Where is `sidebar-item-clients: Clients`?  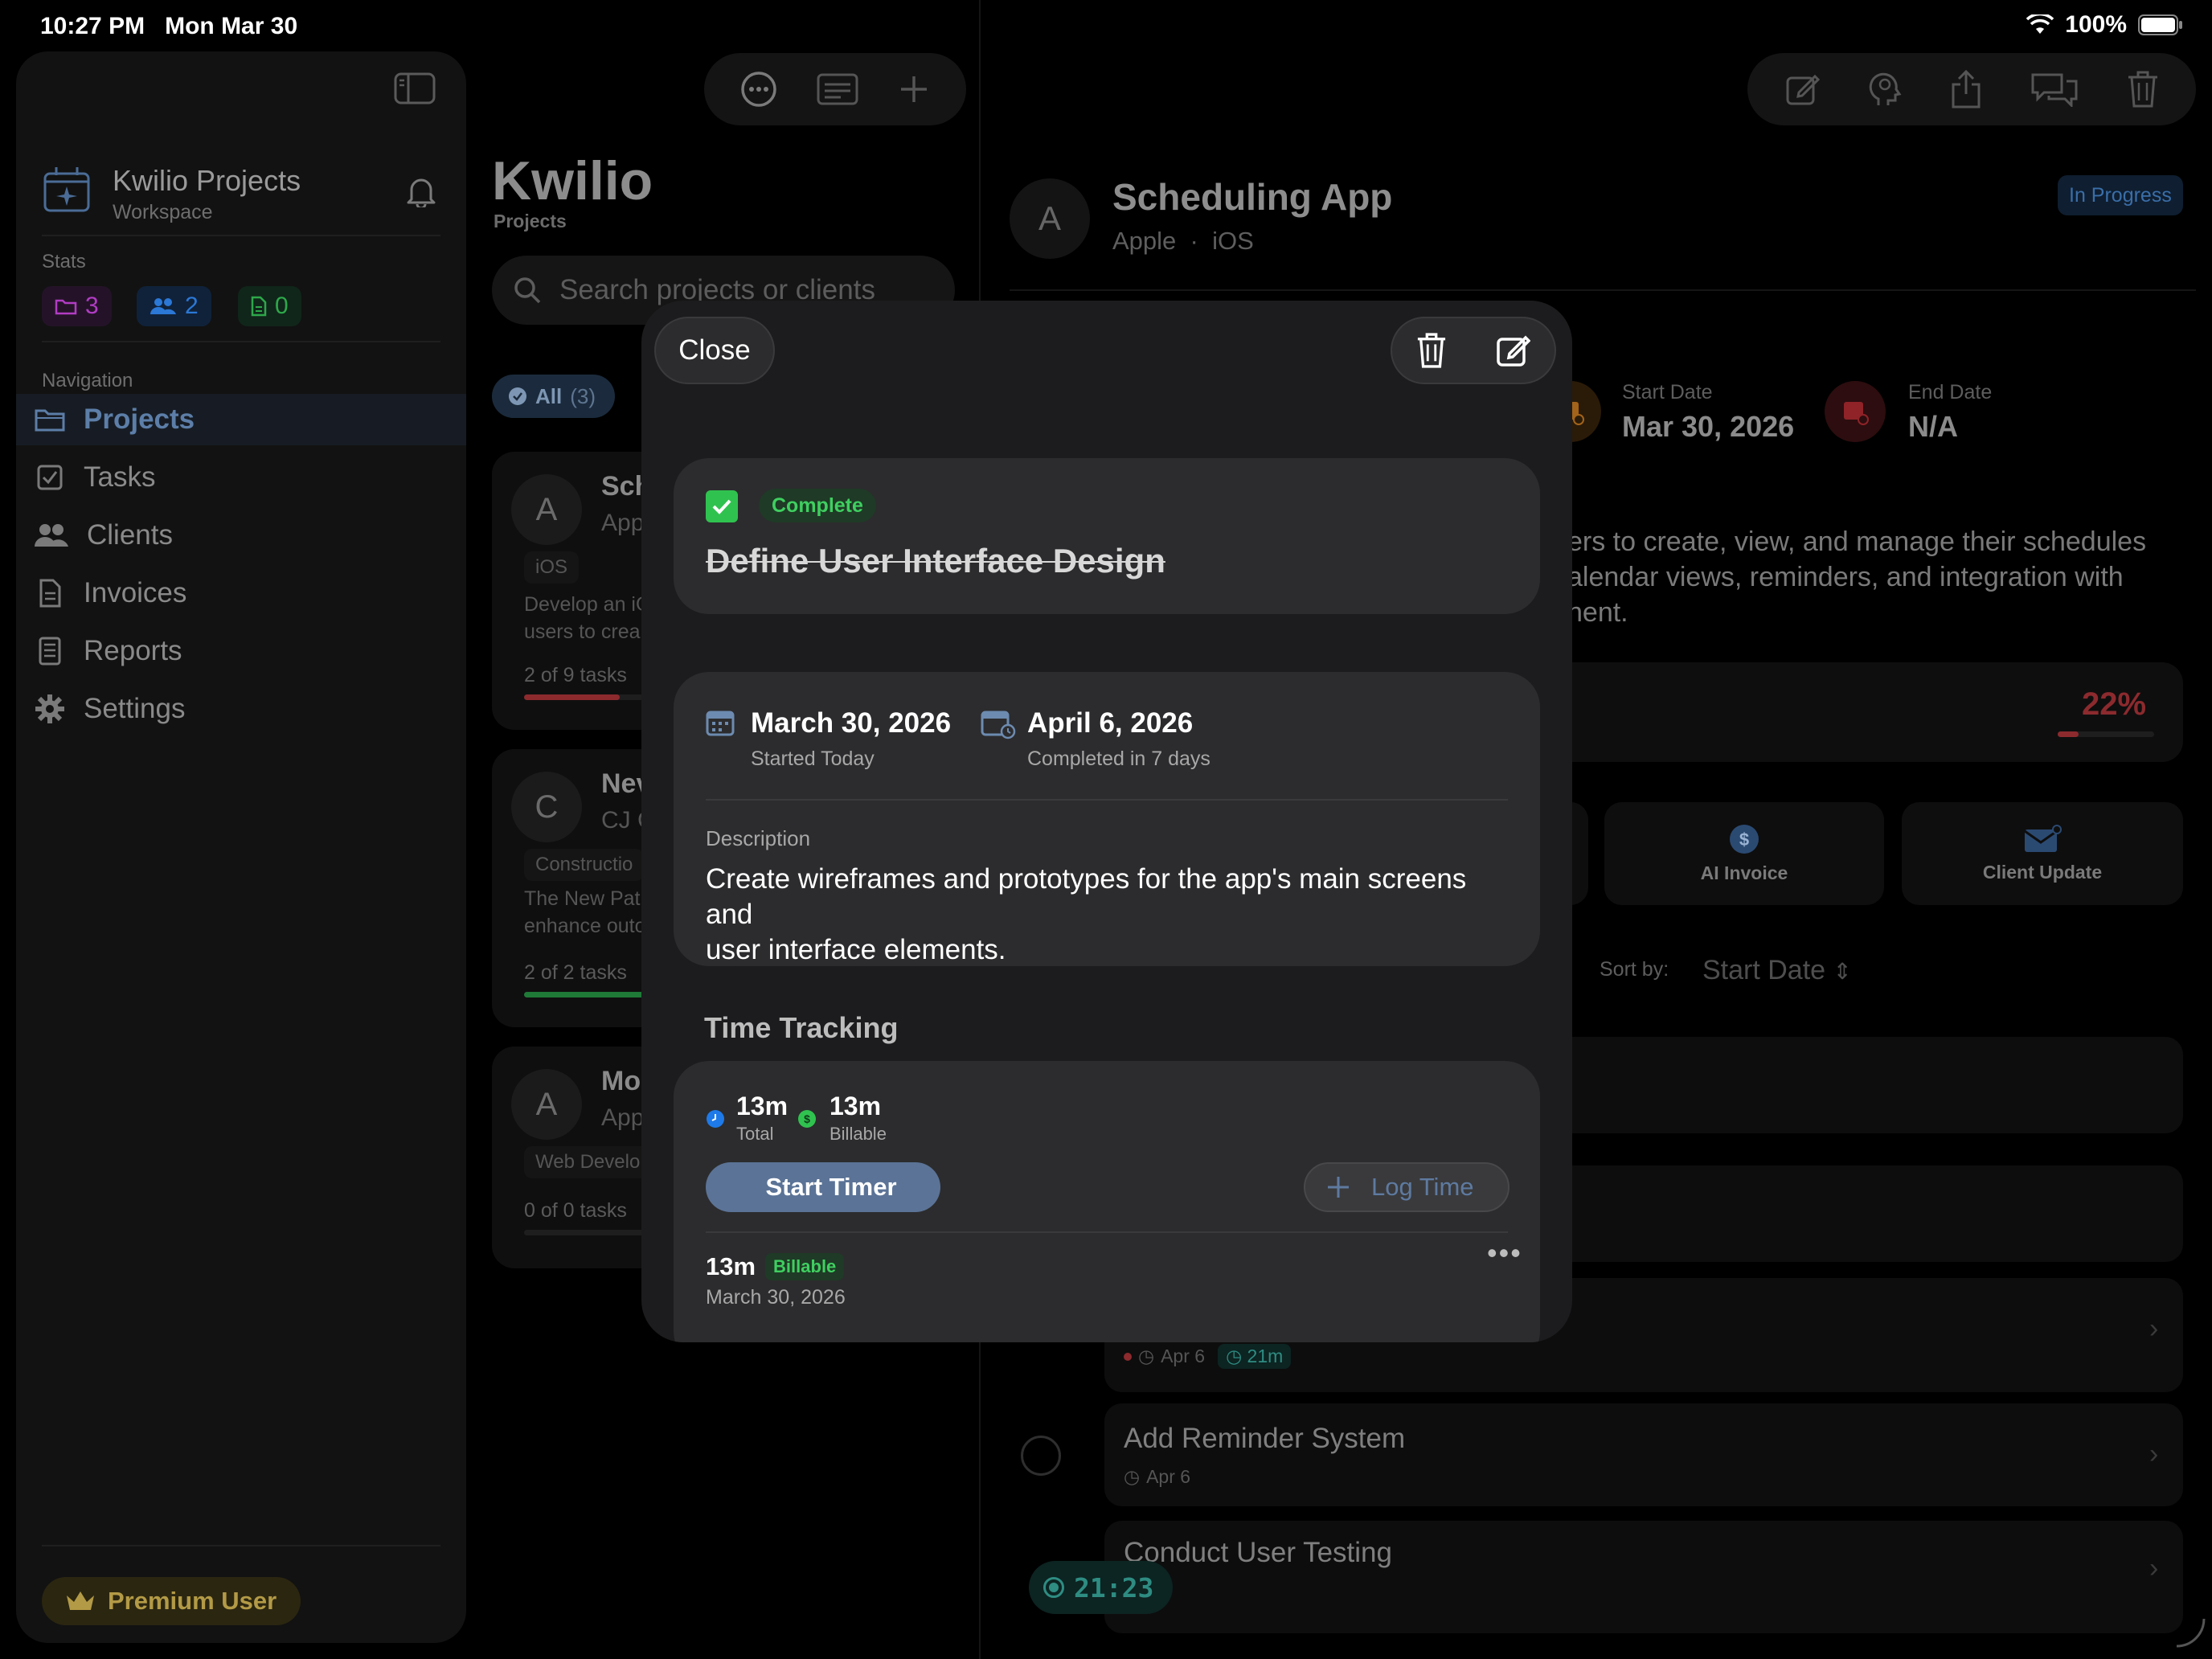
sidebar-item-clients: Clients is located at coordinates (241, 535).